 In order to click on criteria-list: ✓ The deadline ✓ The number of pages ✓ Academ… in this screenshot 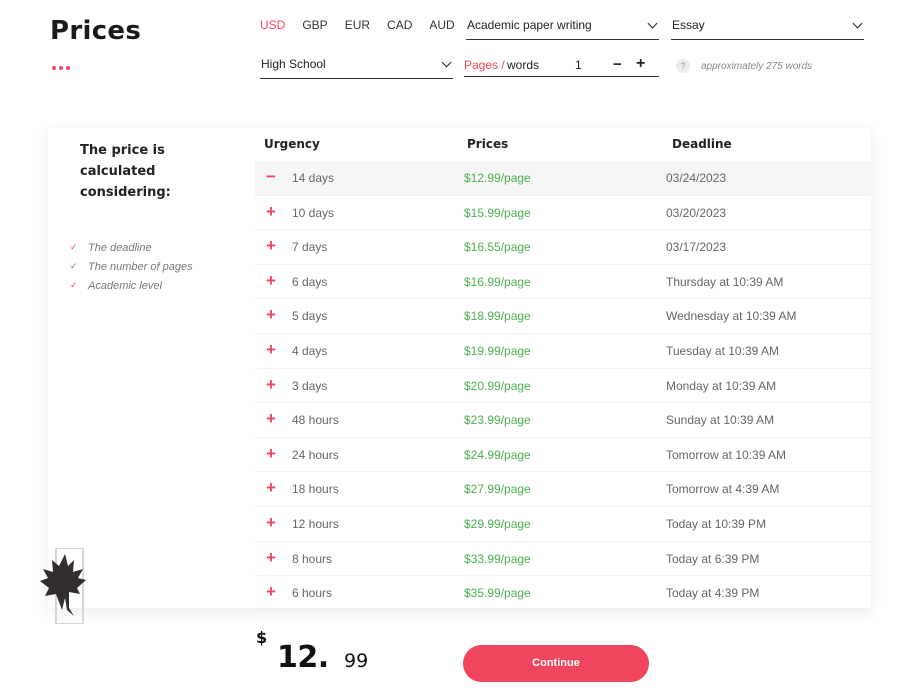, I will do `click(131, 266)`.